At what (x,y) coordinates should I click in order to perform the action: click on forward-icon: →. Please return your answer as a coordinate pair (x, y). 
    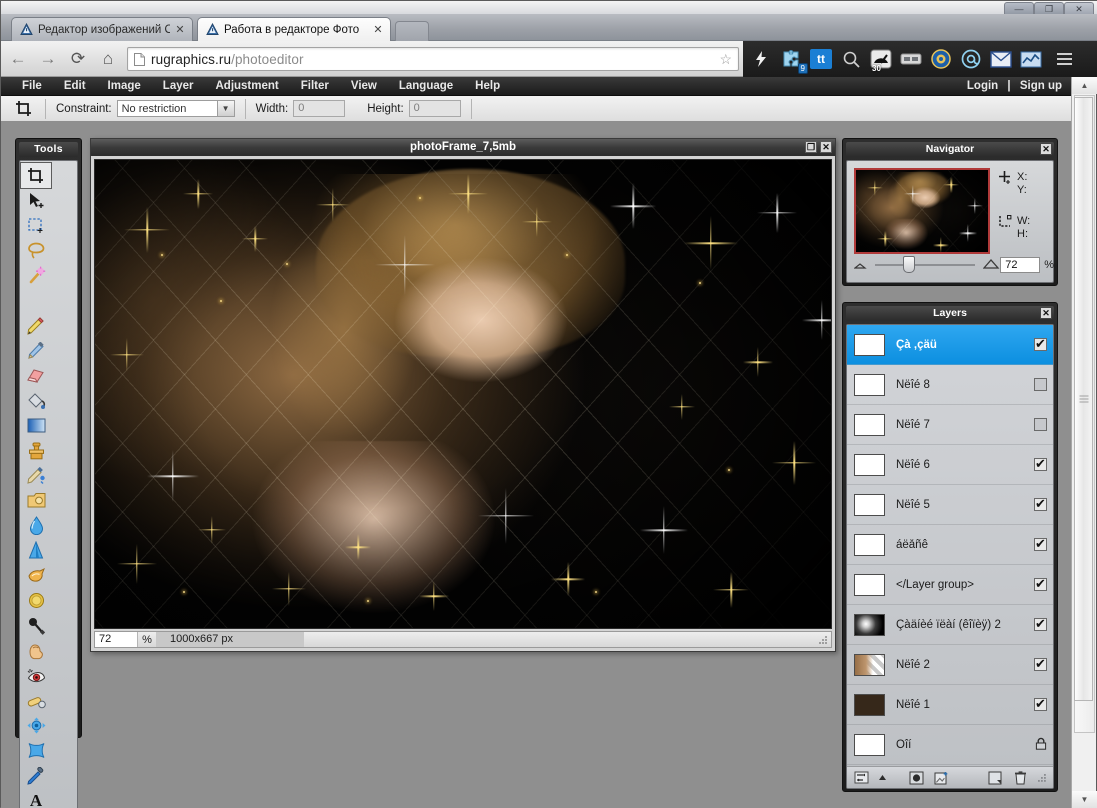
    Looking at the image, I should click on (48, 59).